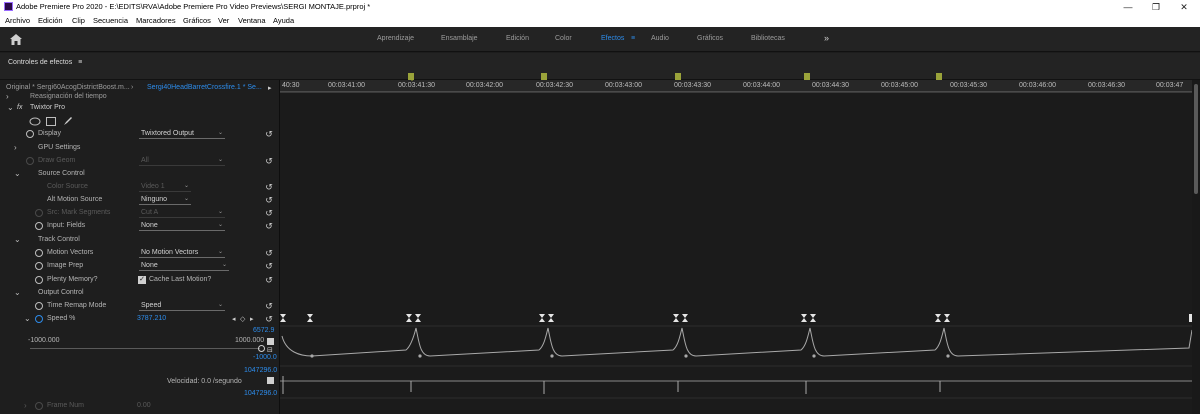 Image resolution: width=1200 pixels, height=414 pixels. Describe the element at coordinates (234, 319) in the screenshot. I see `prev-keyframe-icon: ◂` at that location.